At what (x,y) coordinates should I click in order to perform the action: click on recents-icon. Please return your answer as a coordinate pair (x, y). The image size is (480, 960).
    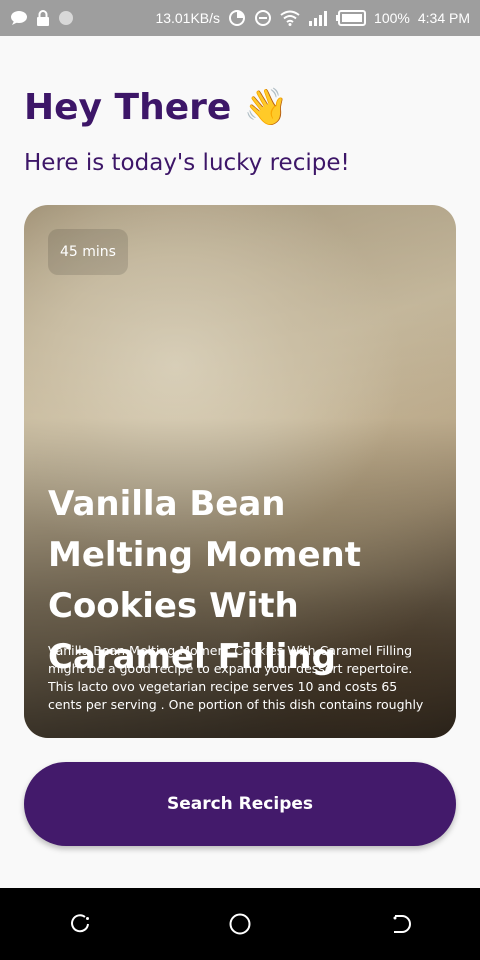
    Looking at the image, I should click on (80, 924).